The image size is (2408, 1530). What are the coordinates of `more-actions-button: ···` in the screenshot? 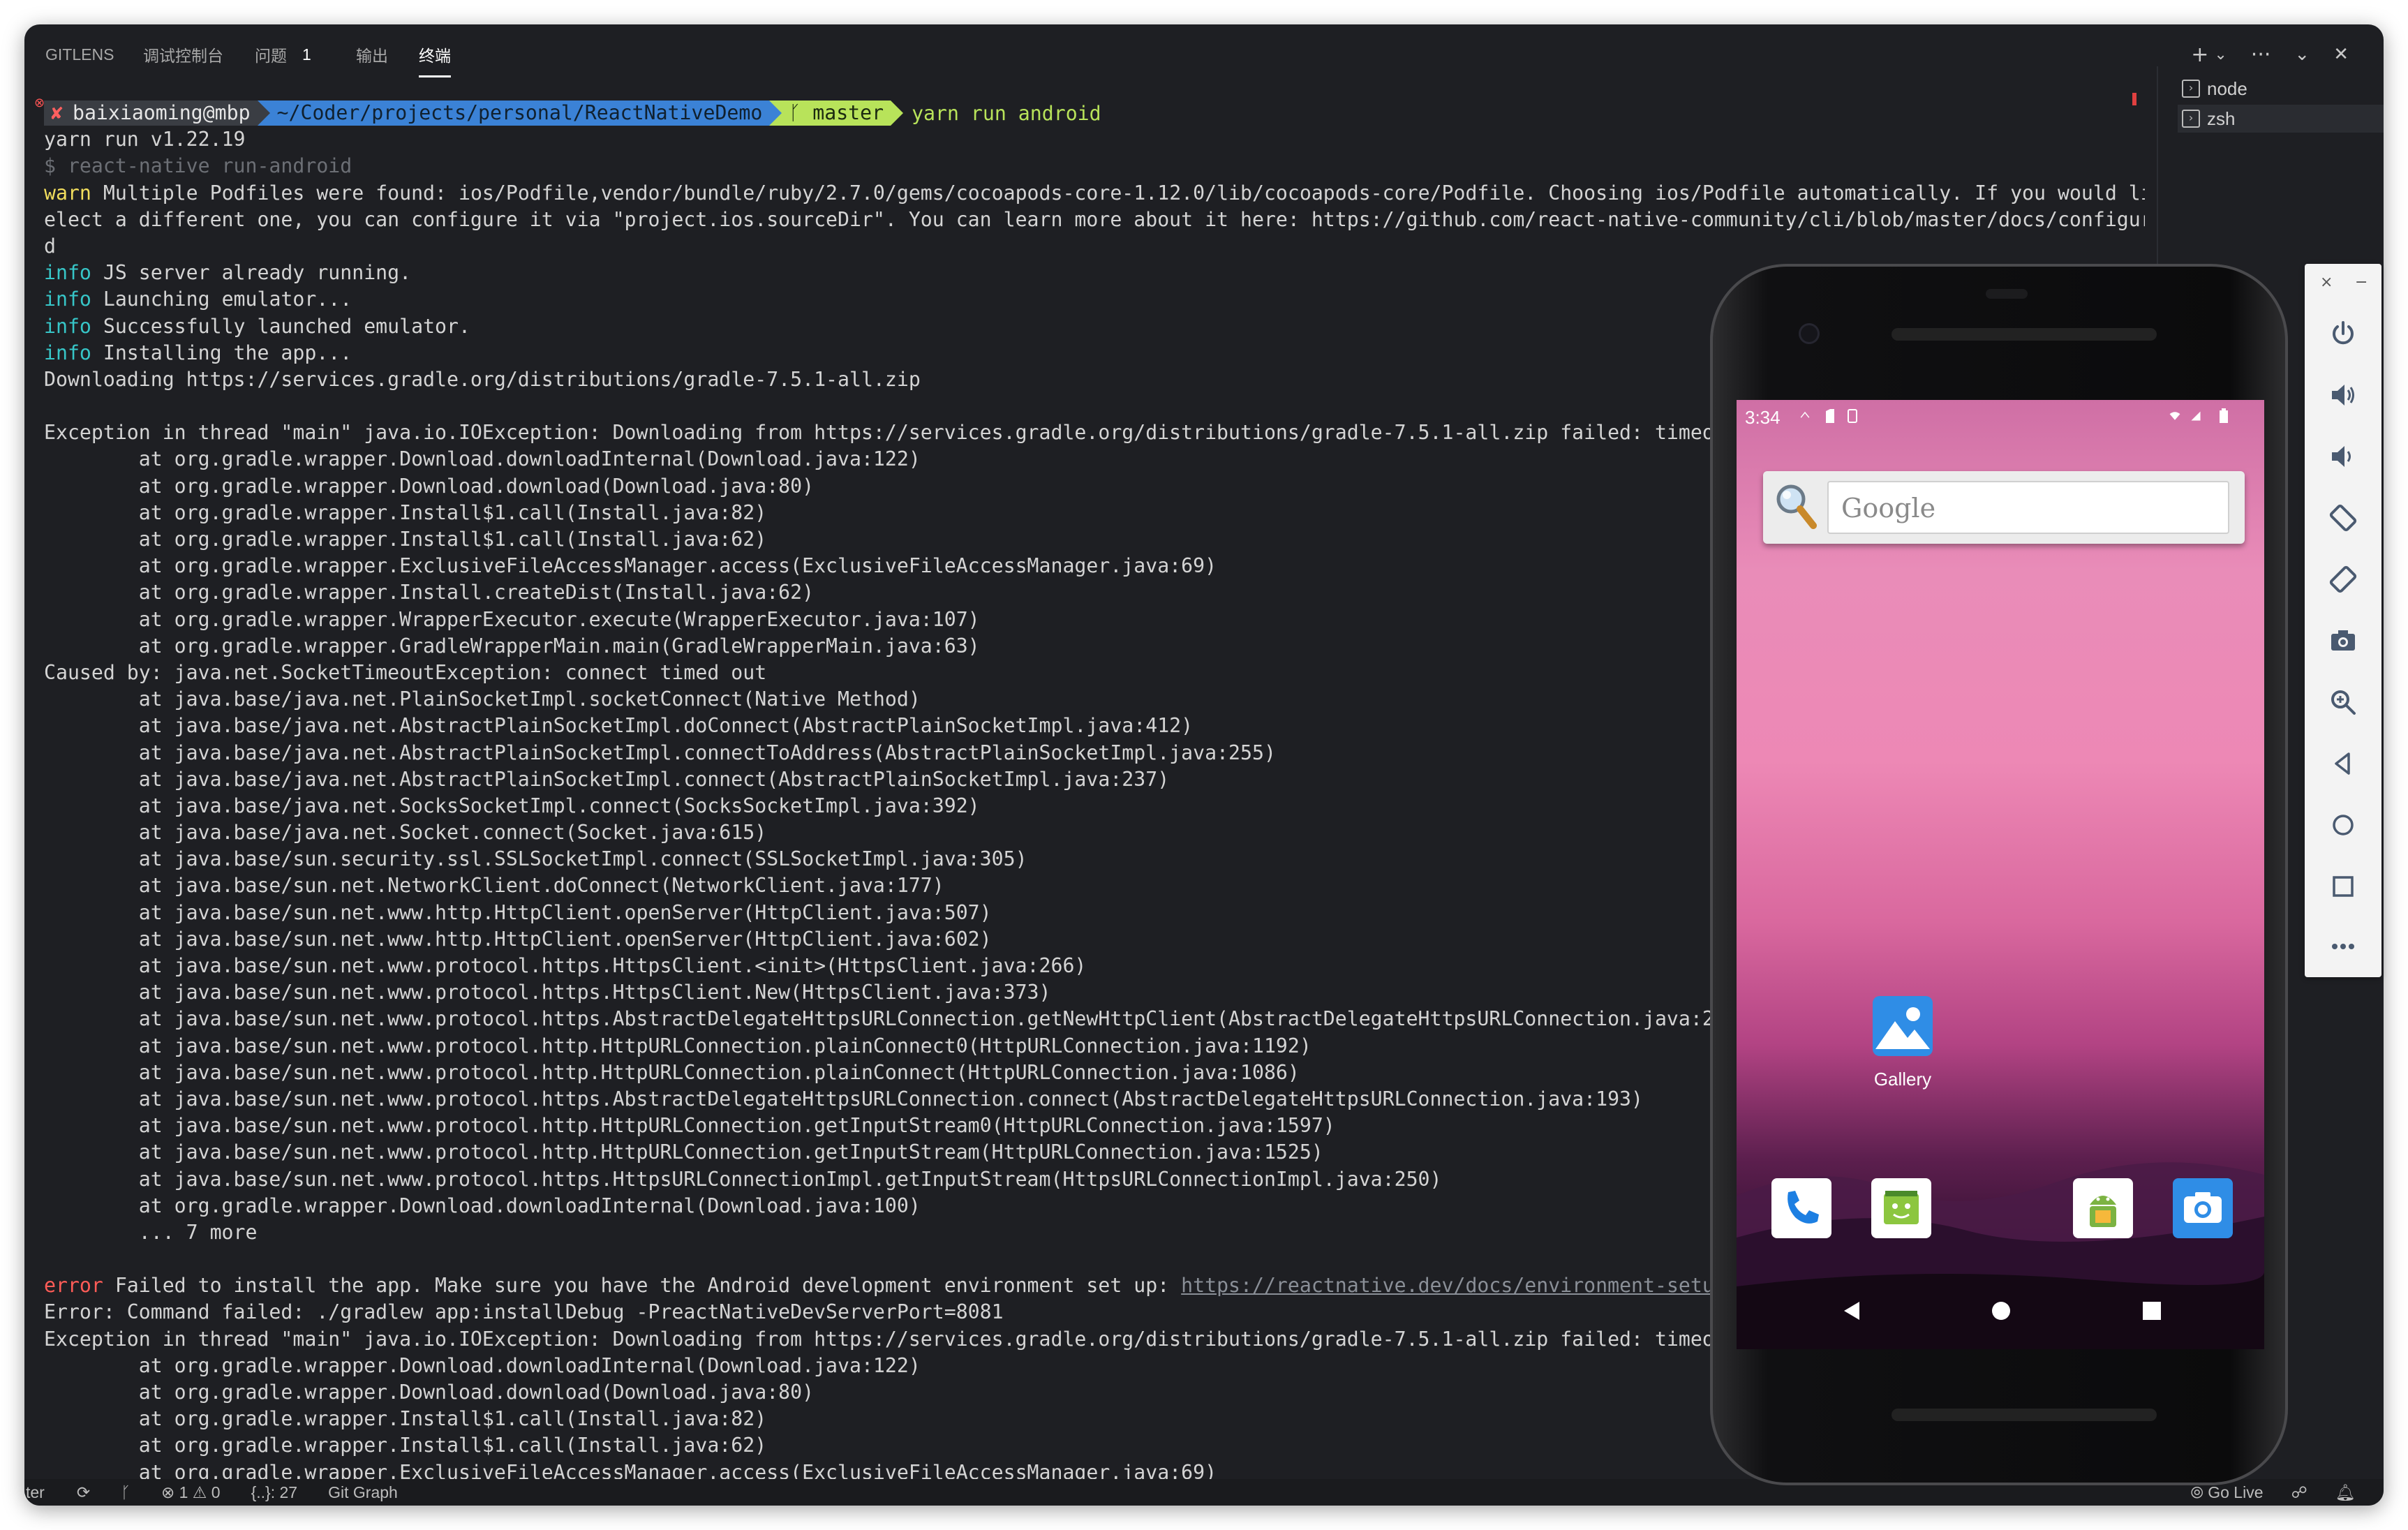 It's located at (2261, 55).